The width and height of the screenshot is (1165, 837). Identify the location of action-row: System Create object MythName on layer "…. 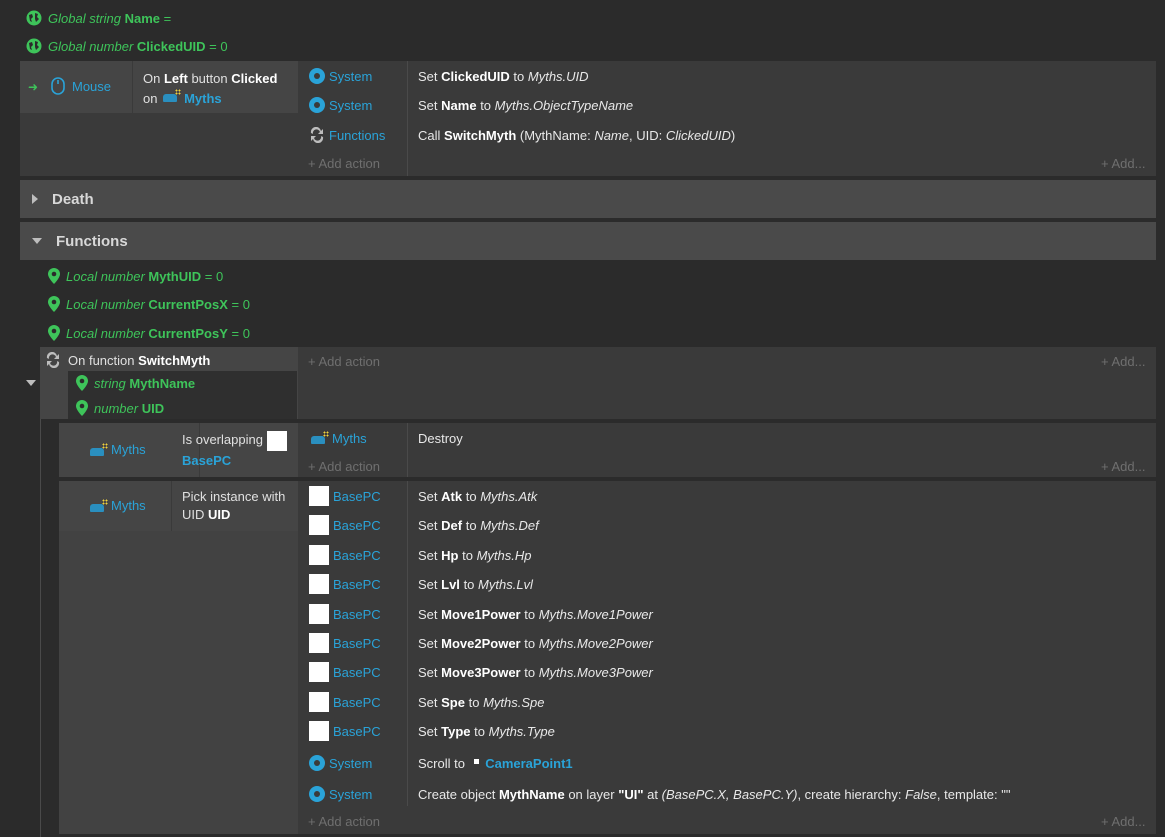
(582, 794).